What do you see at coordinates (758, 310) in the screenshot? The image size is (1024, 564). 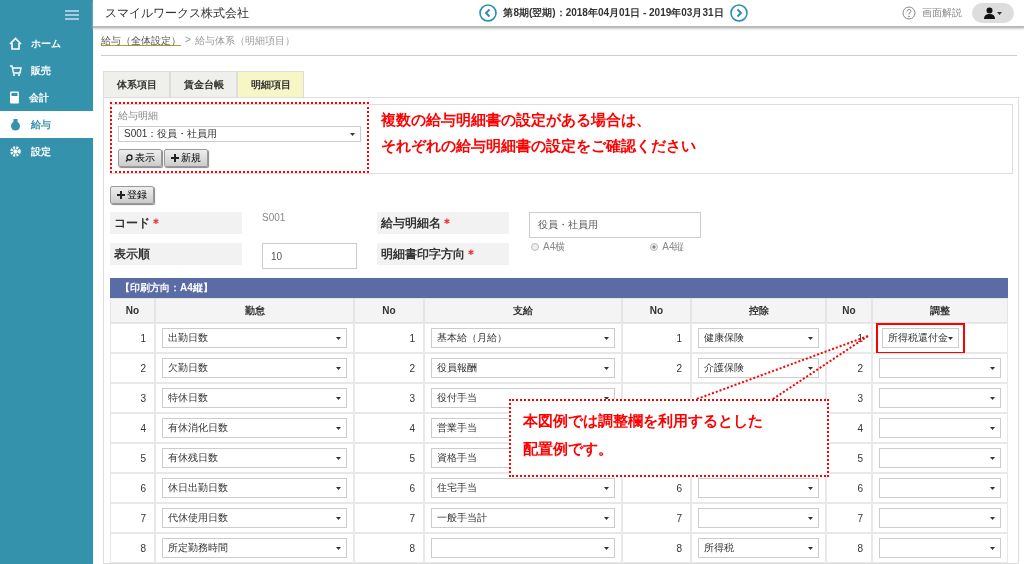 I see `column-header: 控除` at bounding box center [758, 310].